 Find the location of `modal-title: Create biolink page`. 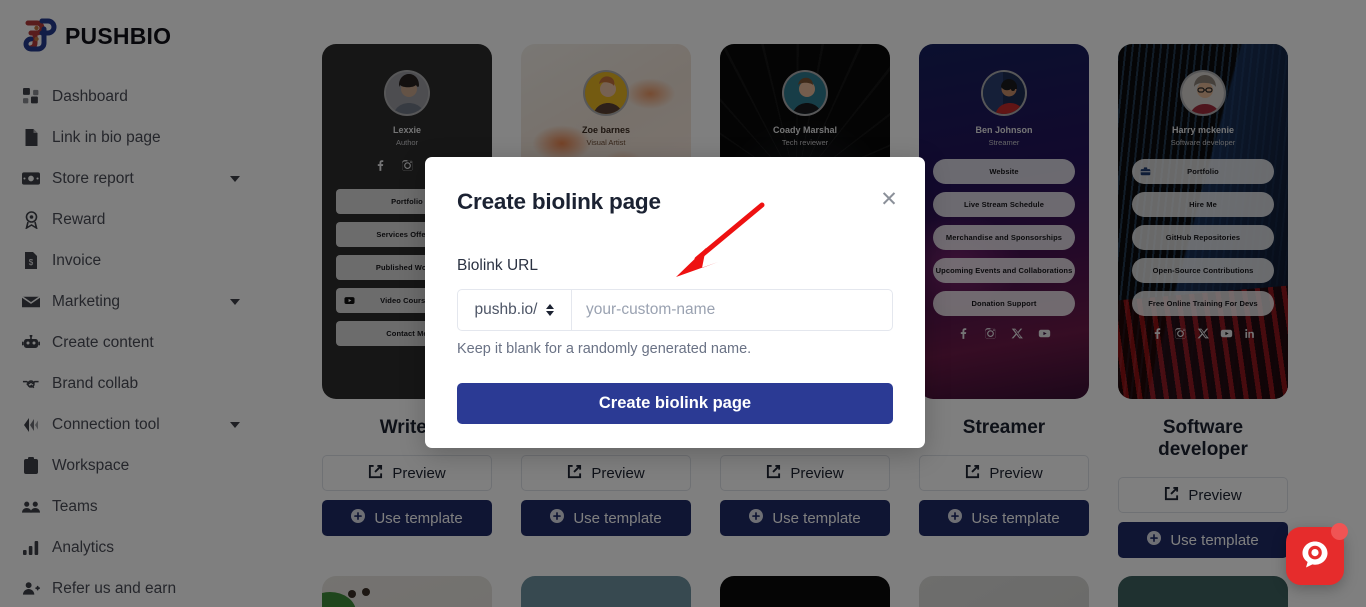

modal-title: Create biolink page is located at coordinates (559, 201).